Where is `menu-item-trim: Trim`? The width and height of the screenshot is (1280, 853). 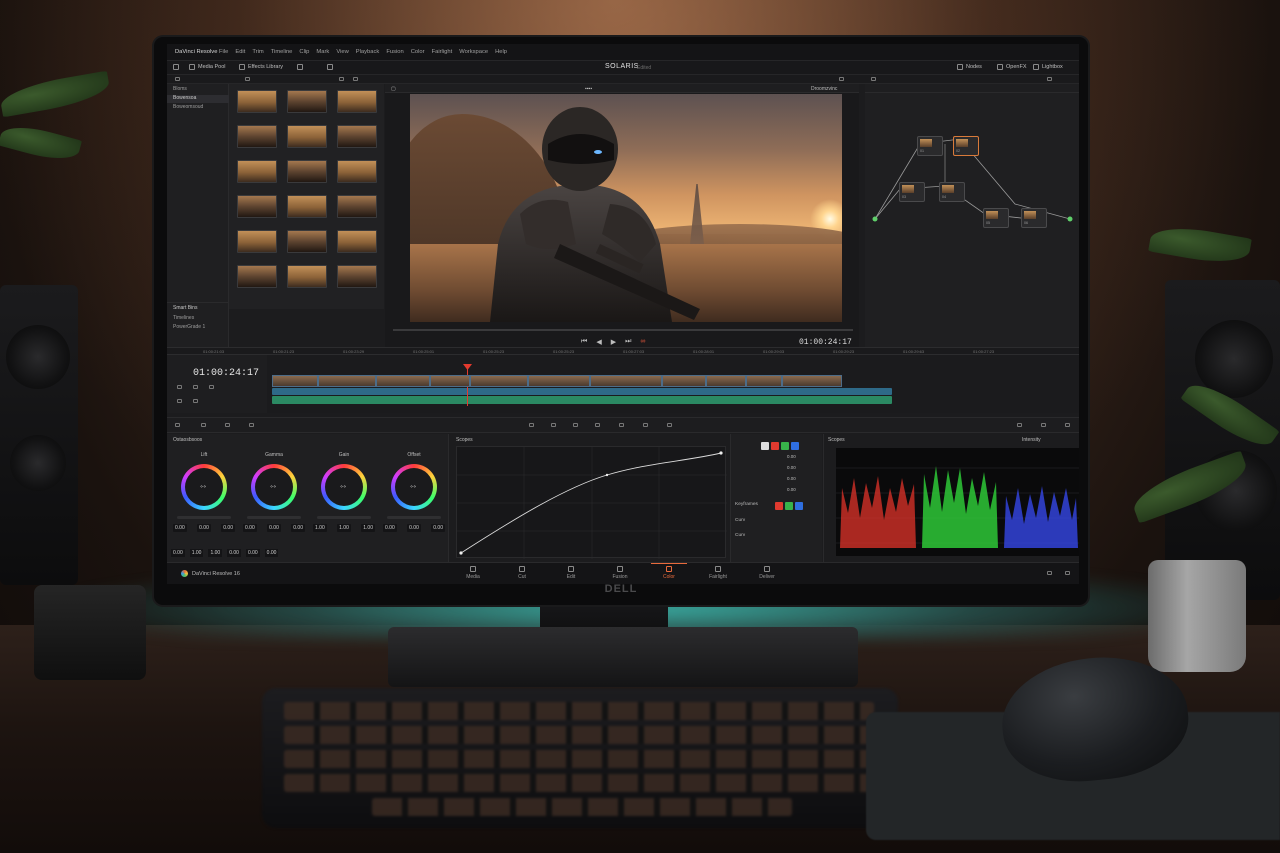
menu-item-trim: Trim is located at coordinates (257, 52).